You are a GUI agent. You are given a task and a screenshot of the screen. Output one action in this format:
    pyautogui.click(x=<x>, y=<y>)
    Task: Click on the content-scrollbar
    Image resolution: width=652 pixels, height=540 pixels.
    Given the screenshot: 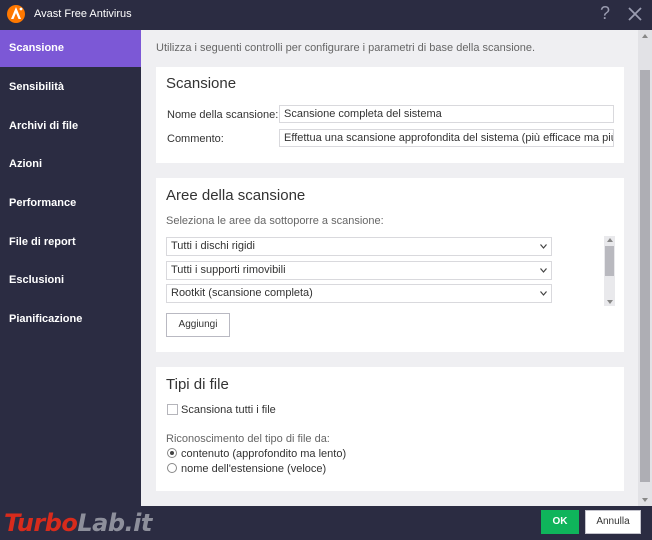 What is the action you would take?
    pyautogui.click(x=645, y=268)
    